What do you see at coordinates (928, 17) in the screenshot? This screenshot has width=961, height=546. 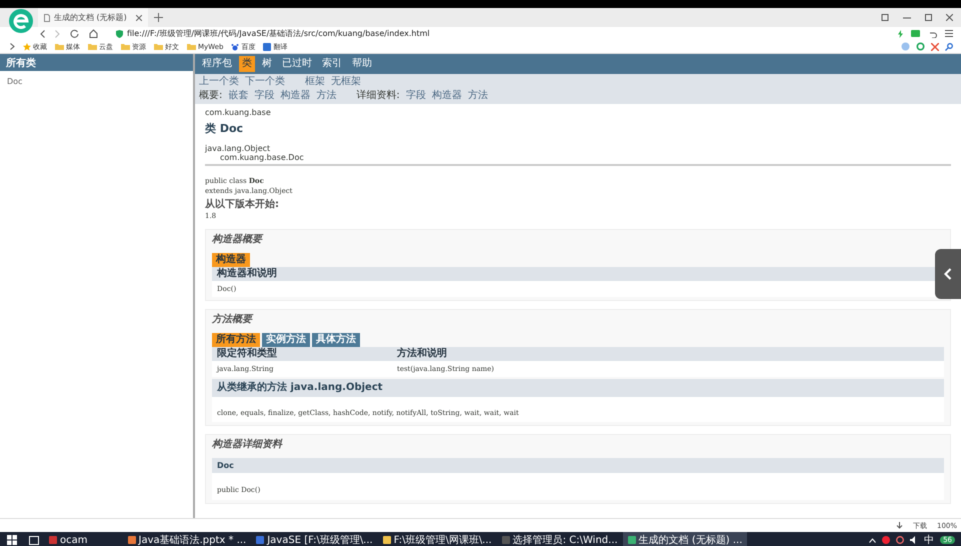 I see `restore-icon` at bounding box center [928, 17].